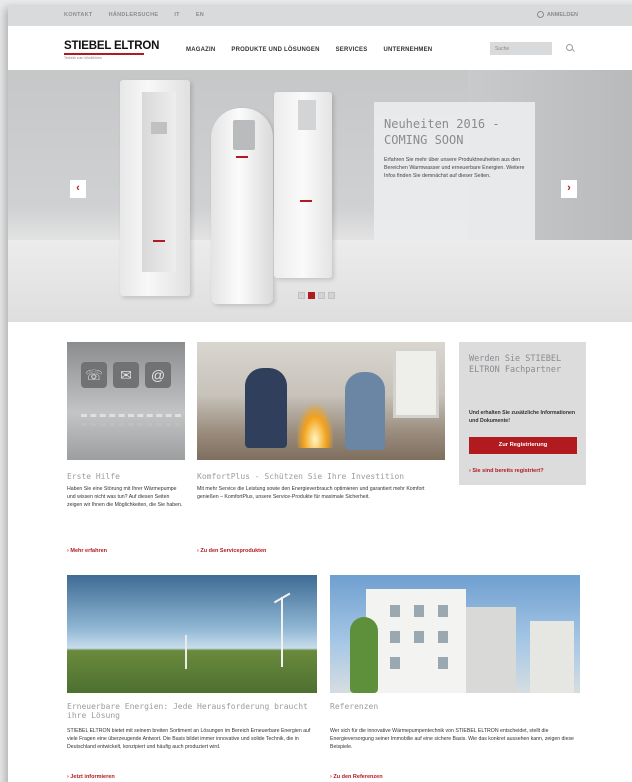  I want to click on page-fade, so click(320, 780).